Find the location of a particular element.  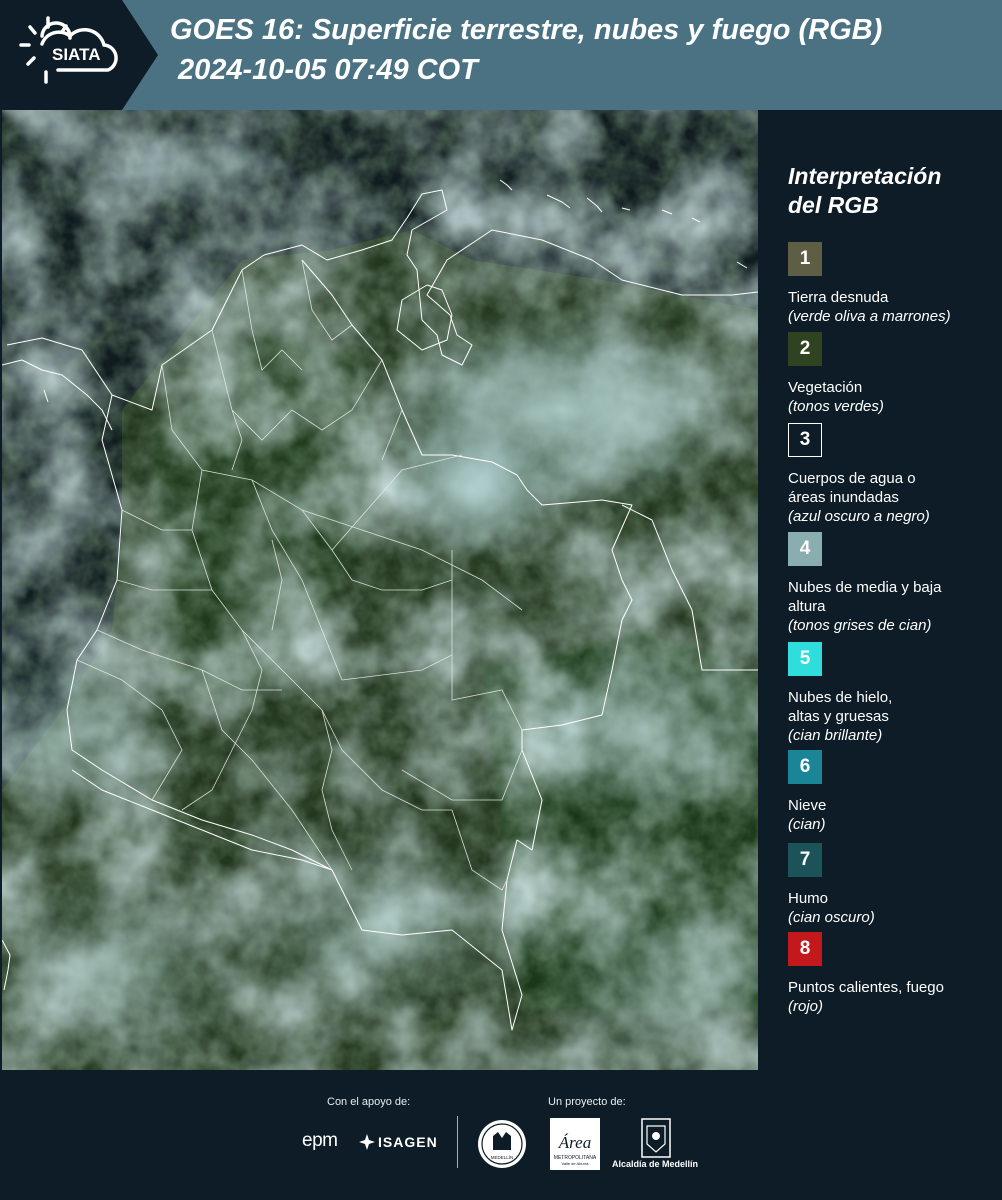

alcaldia-caption: Alcaldía de Medellín is located at coordinates (655, 1164).